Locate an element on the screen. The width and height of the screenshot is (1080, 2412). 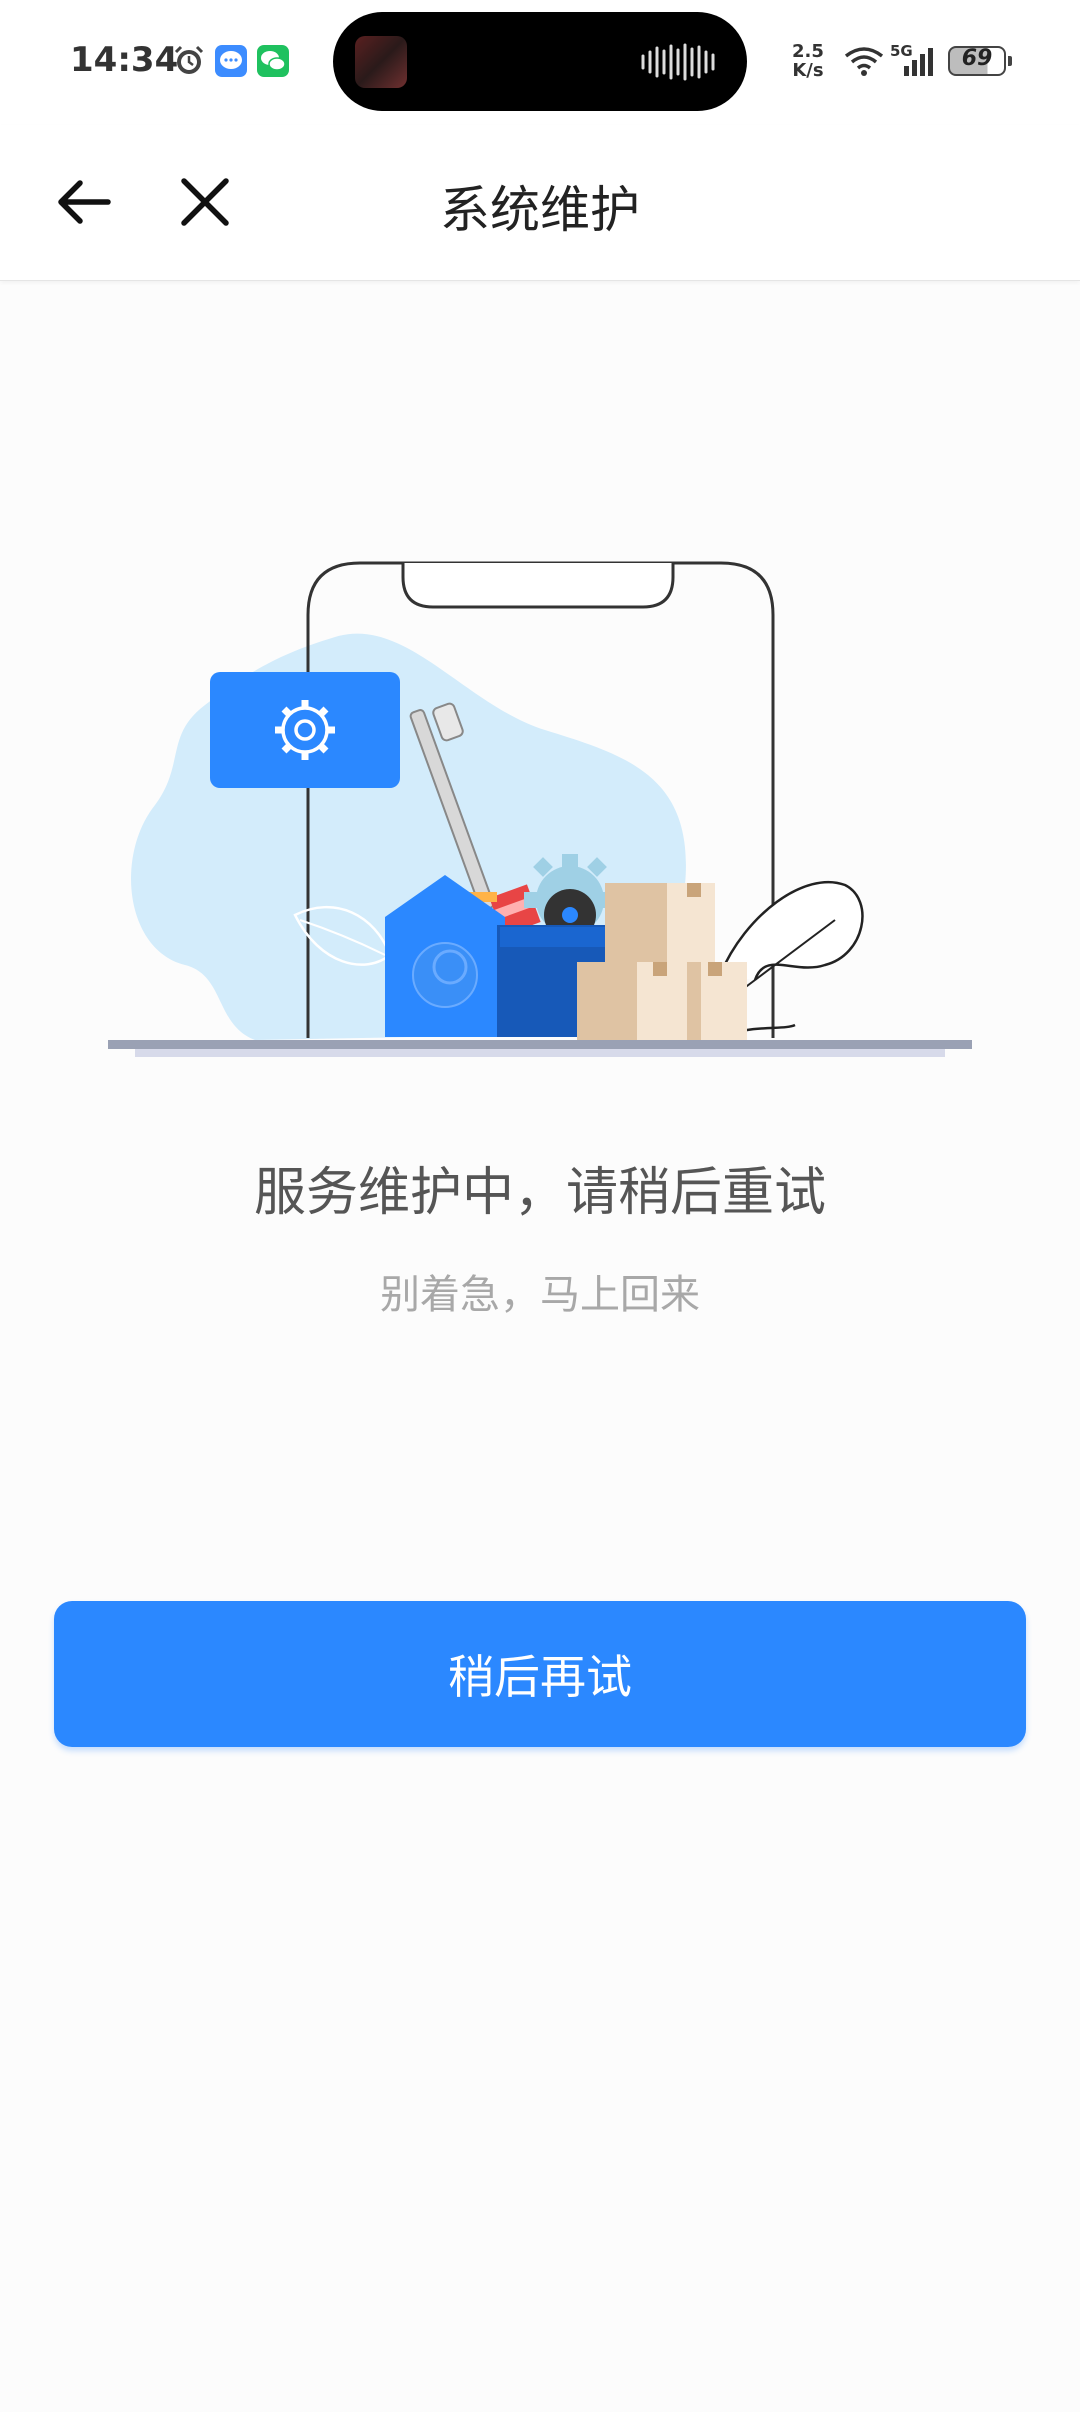
retry-later-button: 稍后再试 is located at coordinates (540, 1674).